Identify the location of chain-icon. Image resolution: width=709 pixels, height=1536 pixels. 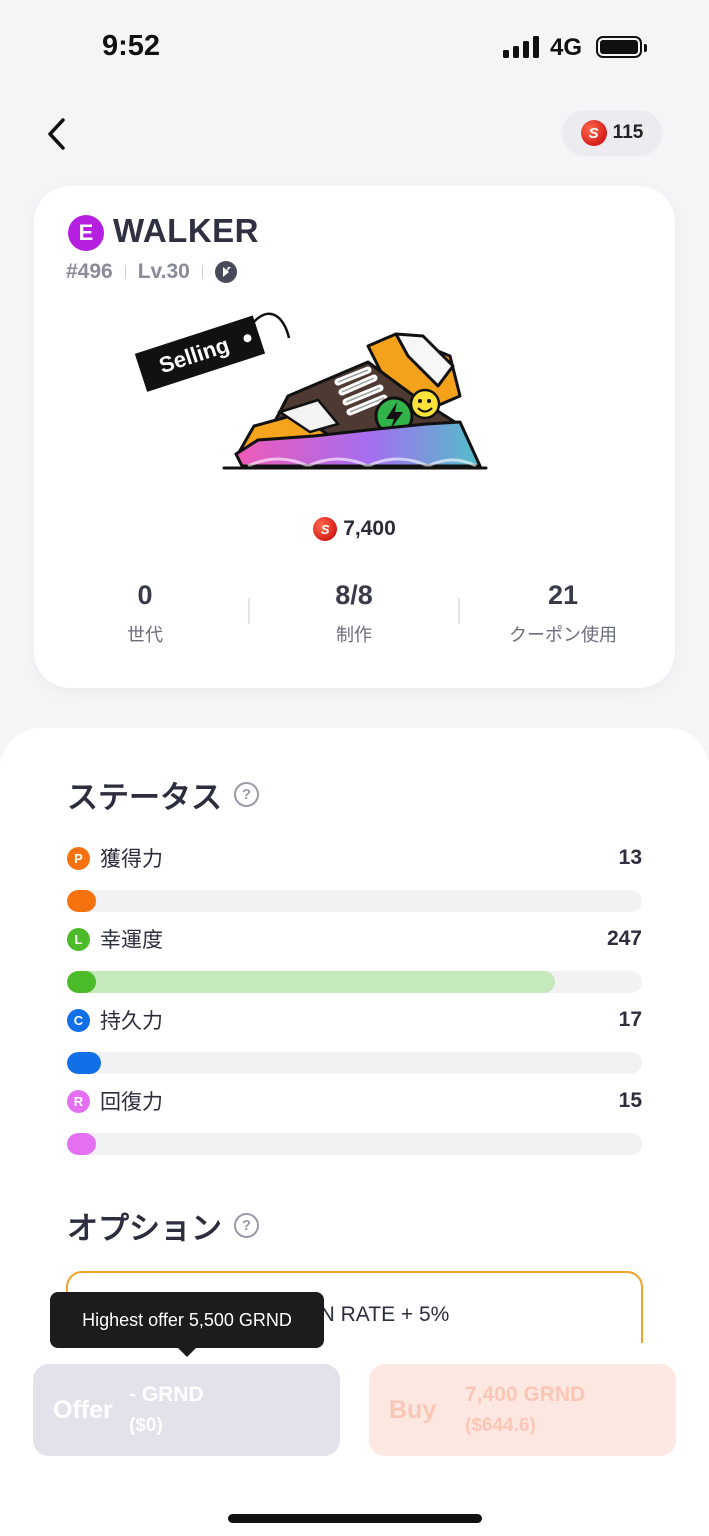
(225, 272).